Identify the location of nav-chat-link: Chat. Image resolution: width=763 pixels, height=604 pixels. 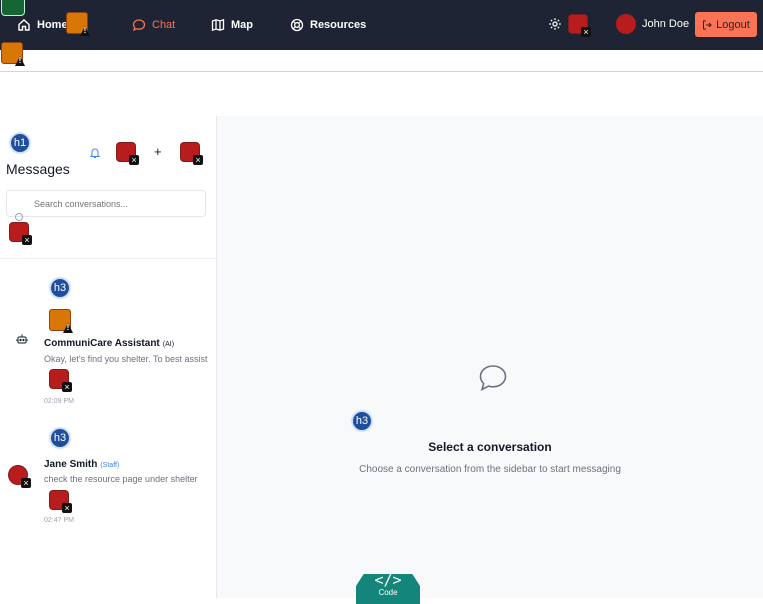
(153, 25).